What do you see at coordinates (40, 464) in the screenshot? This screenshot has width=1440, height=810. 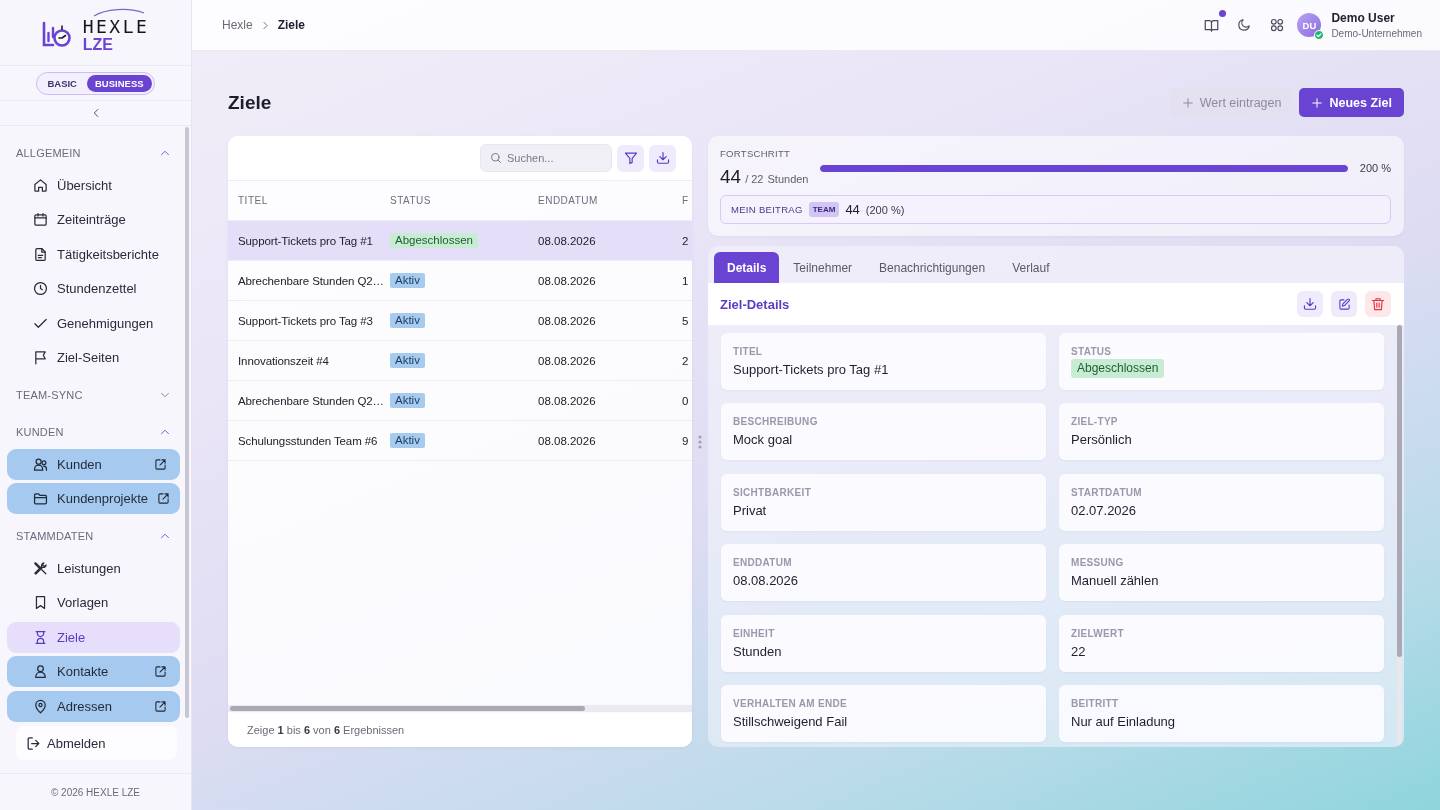 I see `users-icon` at bounding box center [40, 464].